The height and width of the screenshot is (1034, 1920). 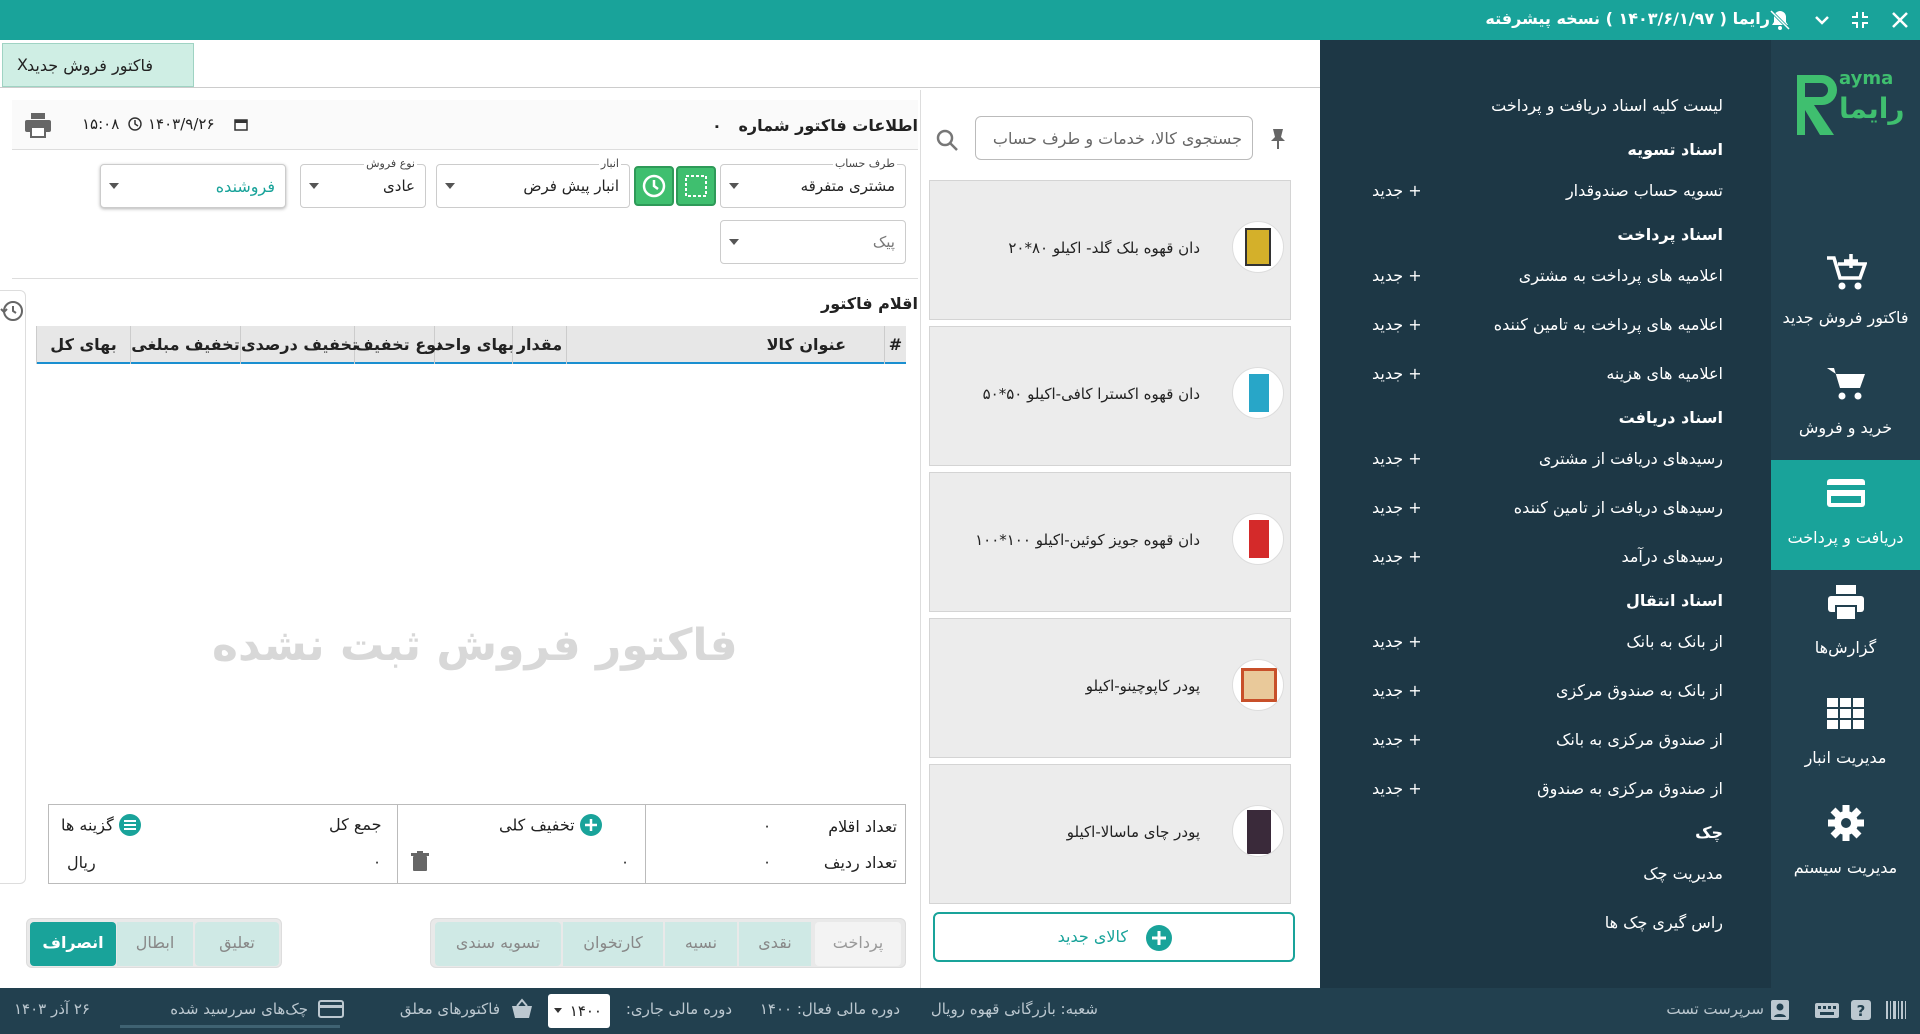 What do you see at coordinates (1896, 1010) in the screenshot?
I see `barcode-icon` at bounding box center [1896, 1010].